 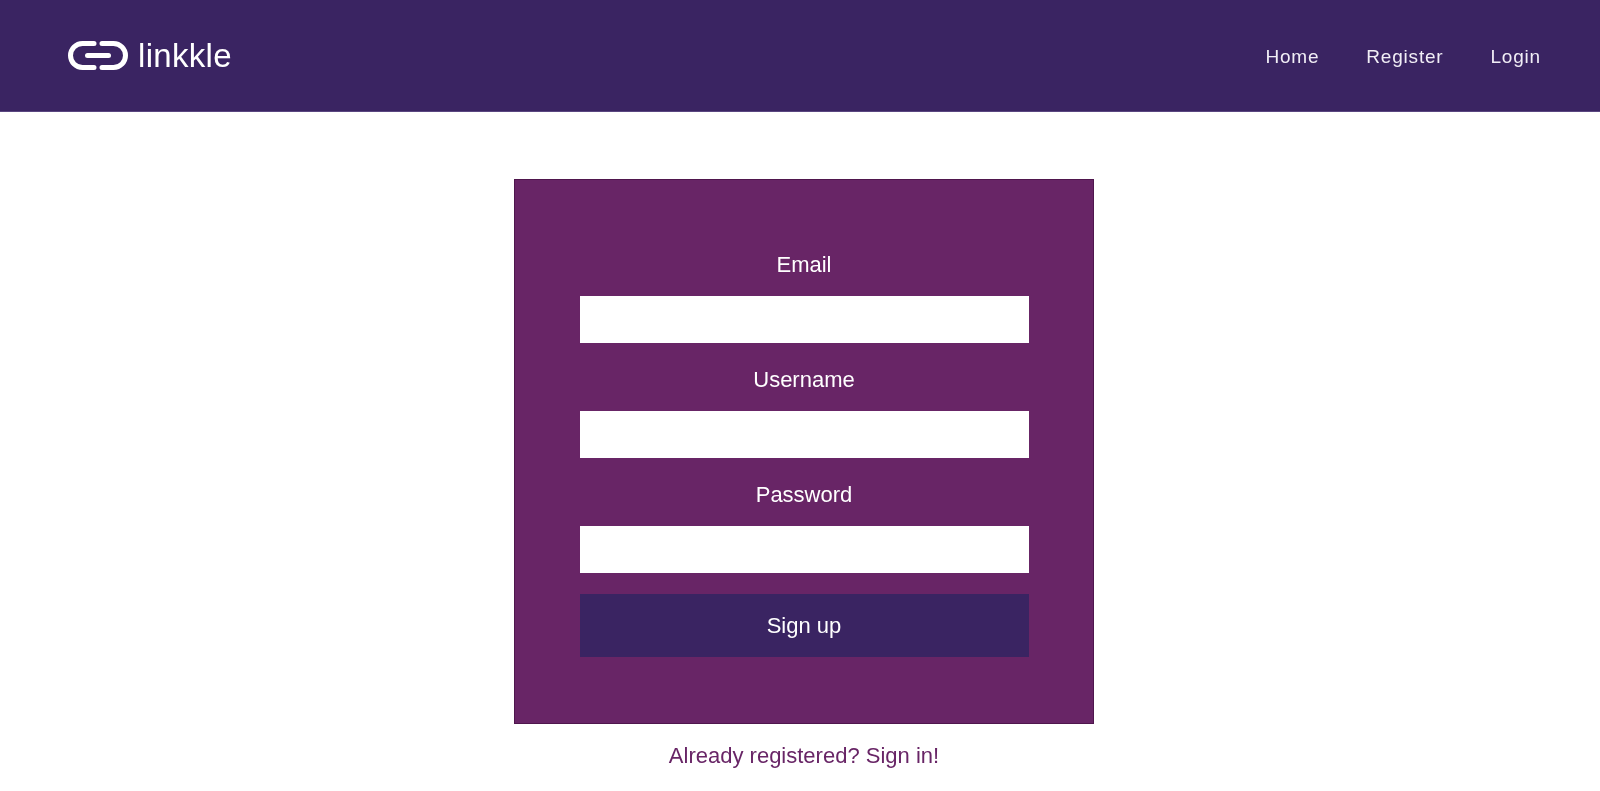 I want to click on logo-text: linkkle, so click(x=185, y=55).